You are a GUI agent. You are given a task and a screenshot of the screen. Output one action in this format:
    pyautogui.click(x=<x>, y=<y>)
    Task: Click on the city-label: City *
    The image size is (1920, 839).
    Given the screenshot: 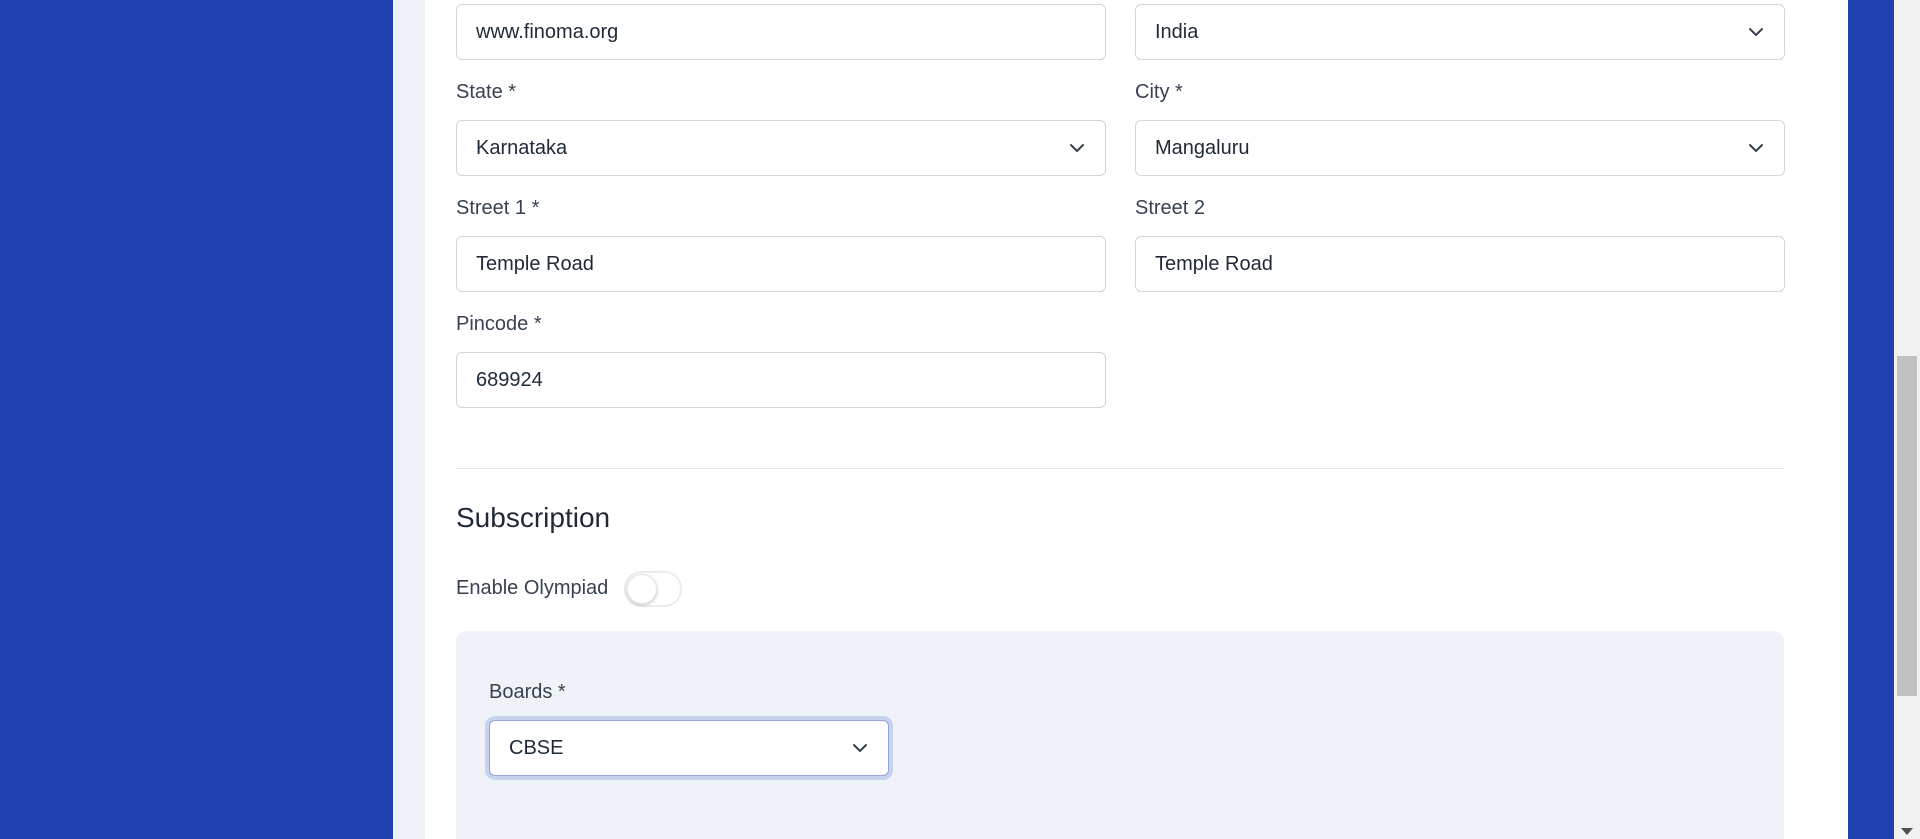 What is the action you would take?
    pyautogui.click(x=1159, y=92)
    